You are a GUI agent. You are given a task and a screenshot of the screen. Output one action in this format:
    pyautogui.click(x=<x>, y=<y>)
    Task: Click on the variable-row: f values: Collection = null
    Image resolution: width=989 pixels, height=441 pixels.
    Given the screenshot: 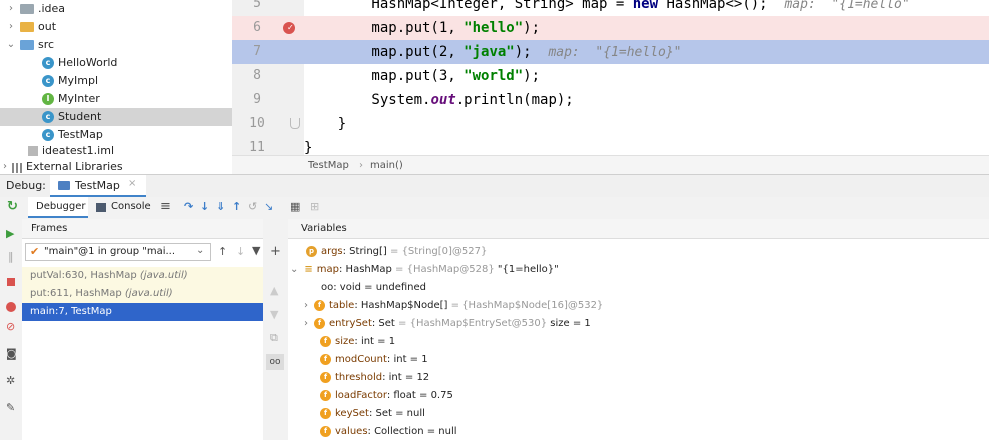 What is the action you would take?
    pyautogui.click(x=388, y=432)
    